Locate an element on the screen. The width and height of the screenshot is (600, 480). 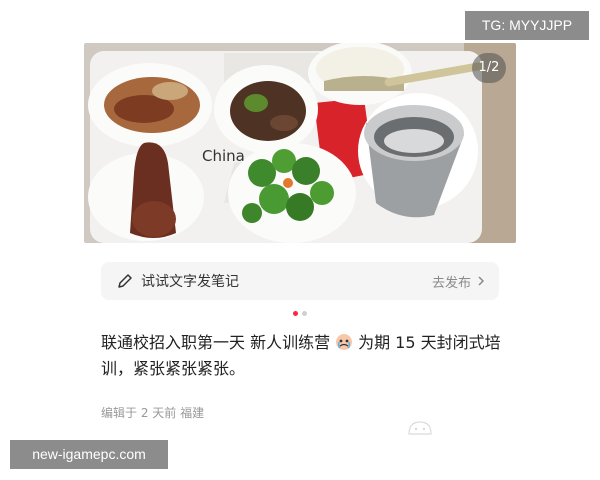
try-text-note-bar: 试试文字发笔记 去发布 is located at coordinates (300, 281).